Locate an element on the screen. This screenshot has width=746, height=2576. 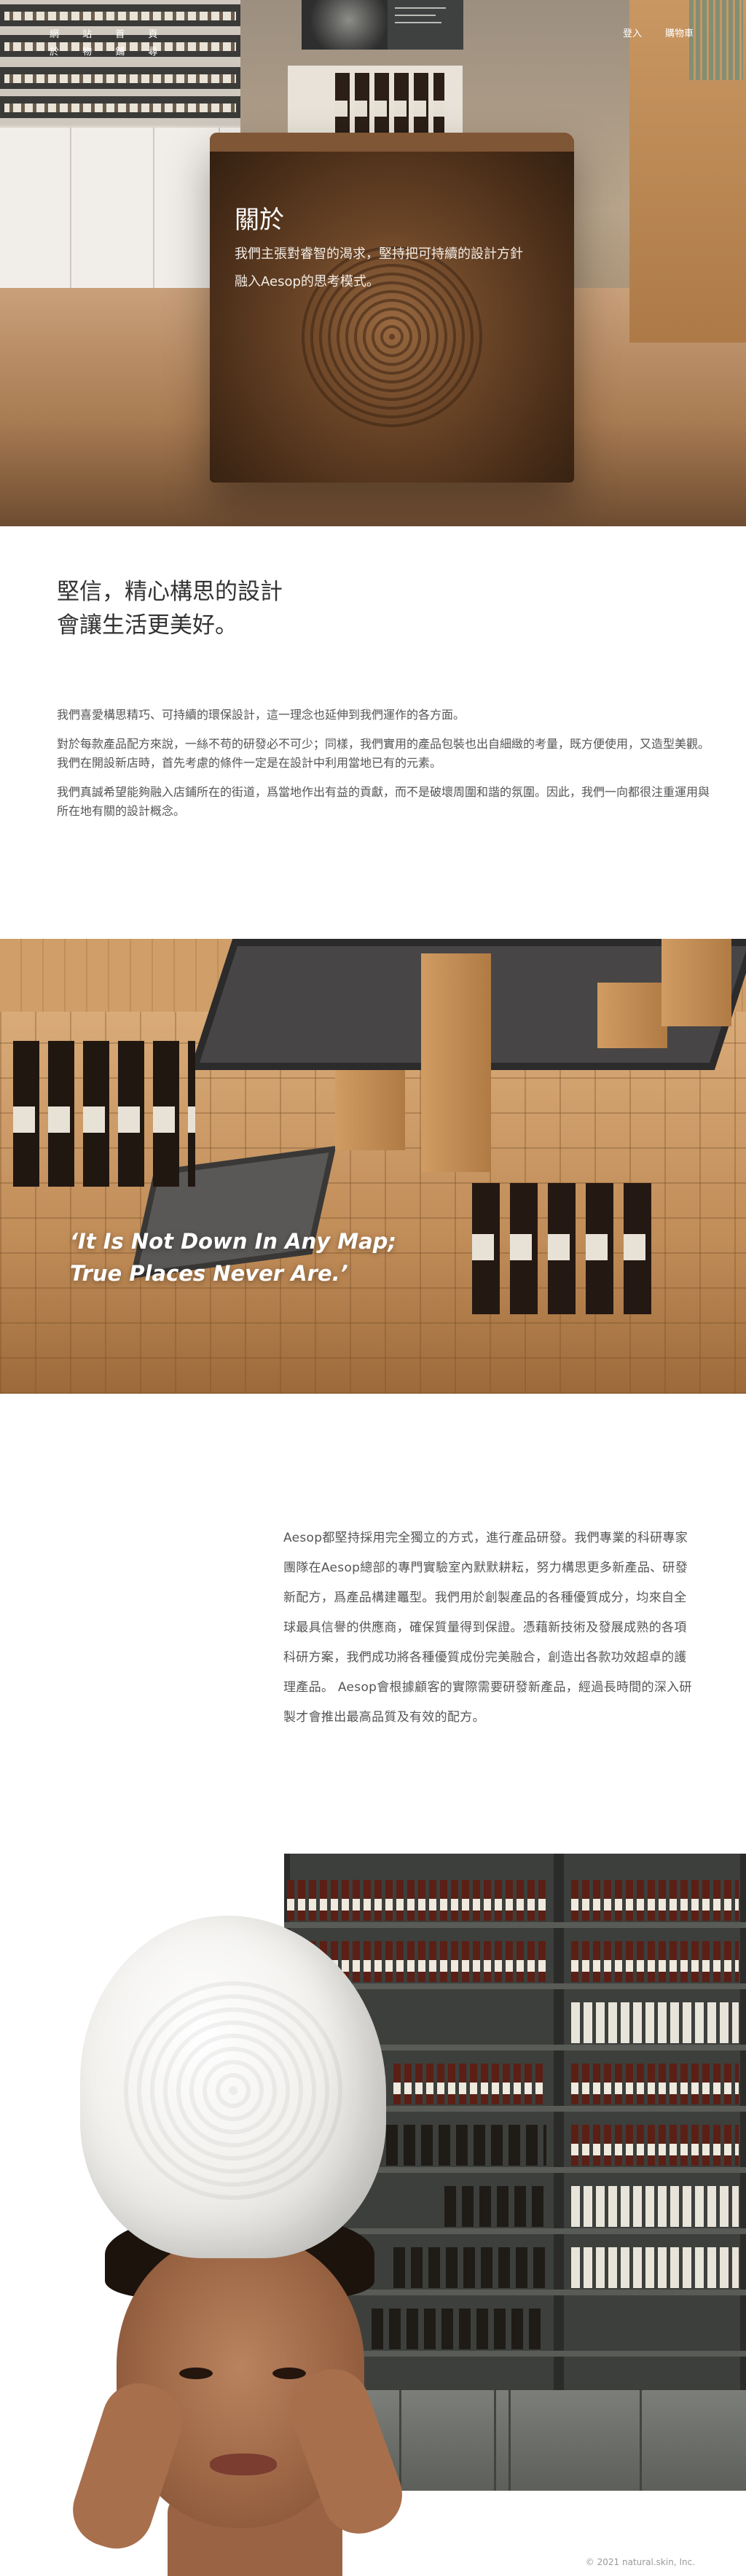
hero-poster-image is located at coordinates (383, 25).